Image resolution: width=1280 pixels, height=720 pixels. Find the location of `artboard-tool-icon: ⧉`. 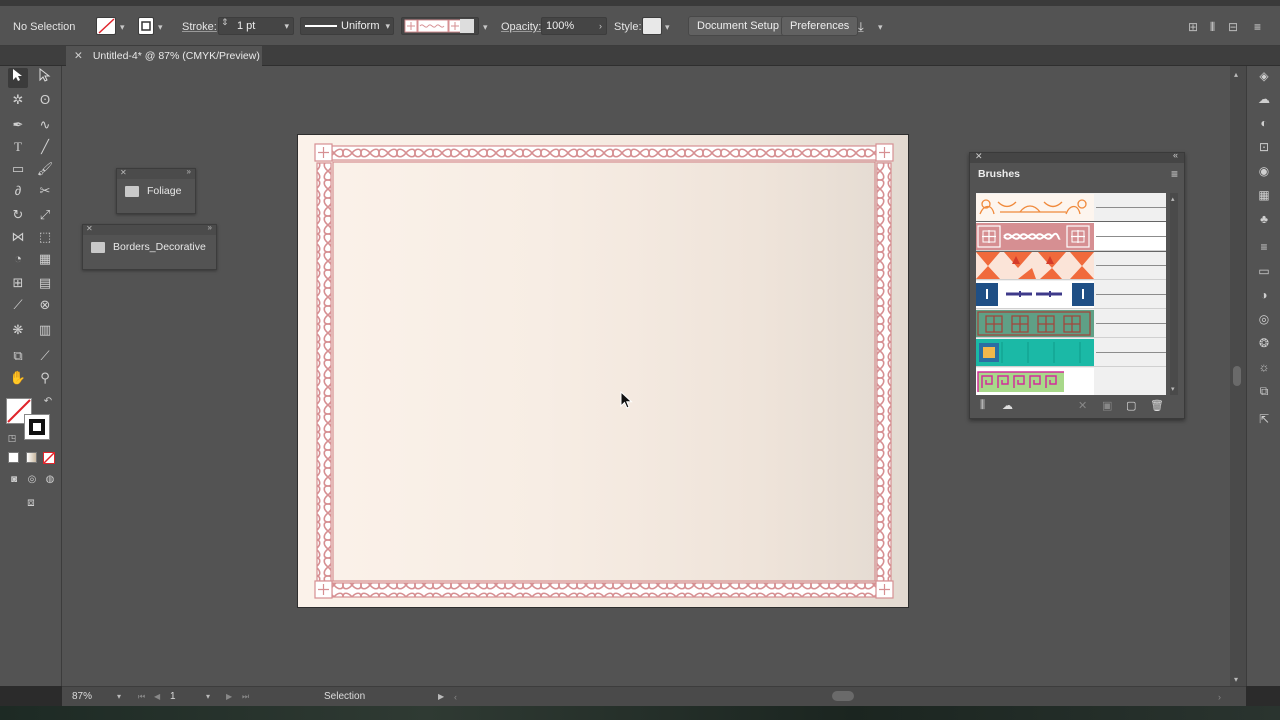

artboard-tool-icon: ⧉ is located at coordinates (18, 356).